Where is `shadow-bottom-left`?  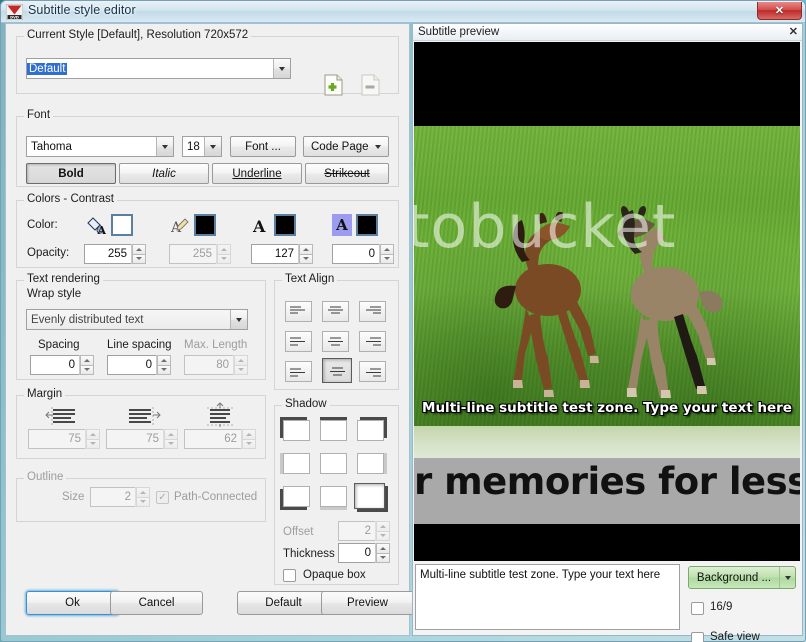
shadow-bottom-left is located at coordinates (296, 496).